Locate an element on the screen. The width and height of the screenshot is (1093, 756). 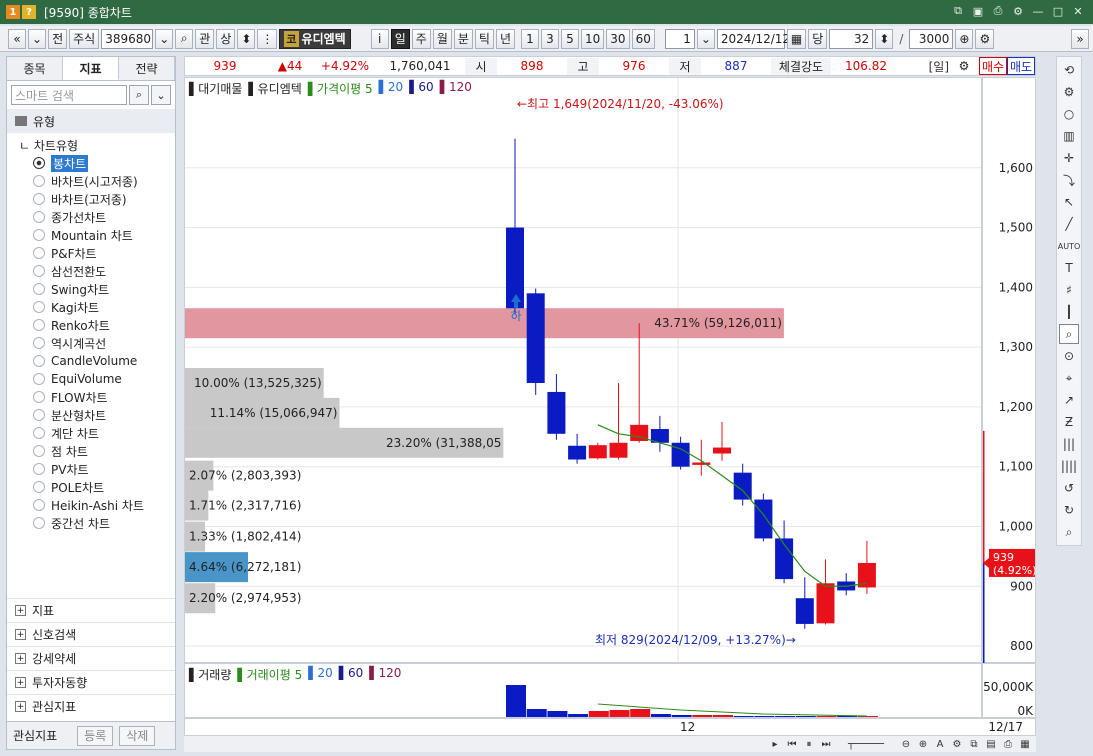
save-icon: ▣ is located at coordinates (978, 11).